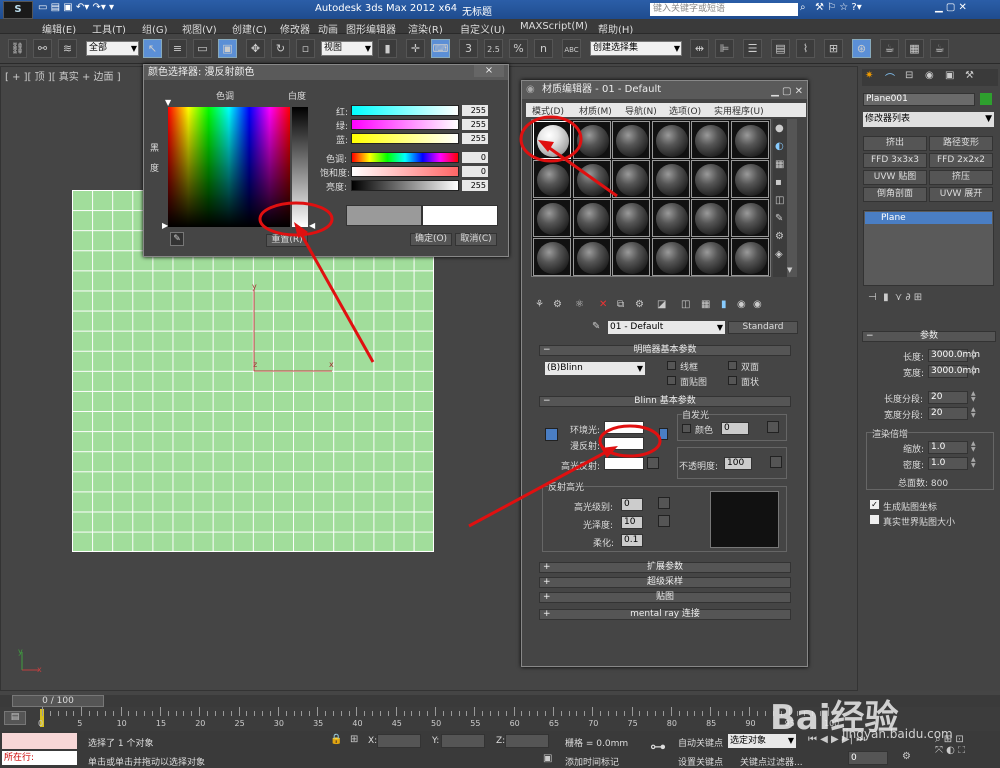  I want to click on width-segs-input: 20, so click(948, 413).